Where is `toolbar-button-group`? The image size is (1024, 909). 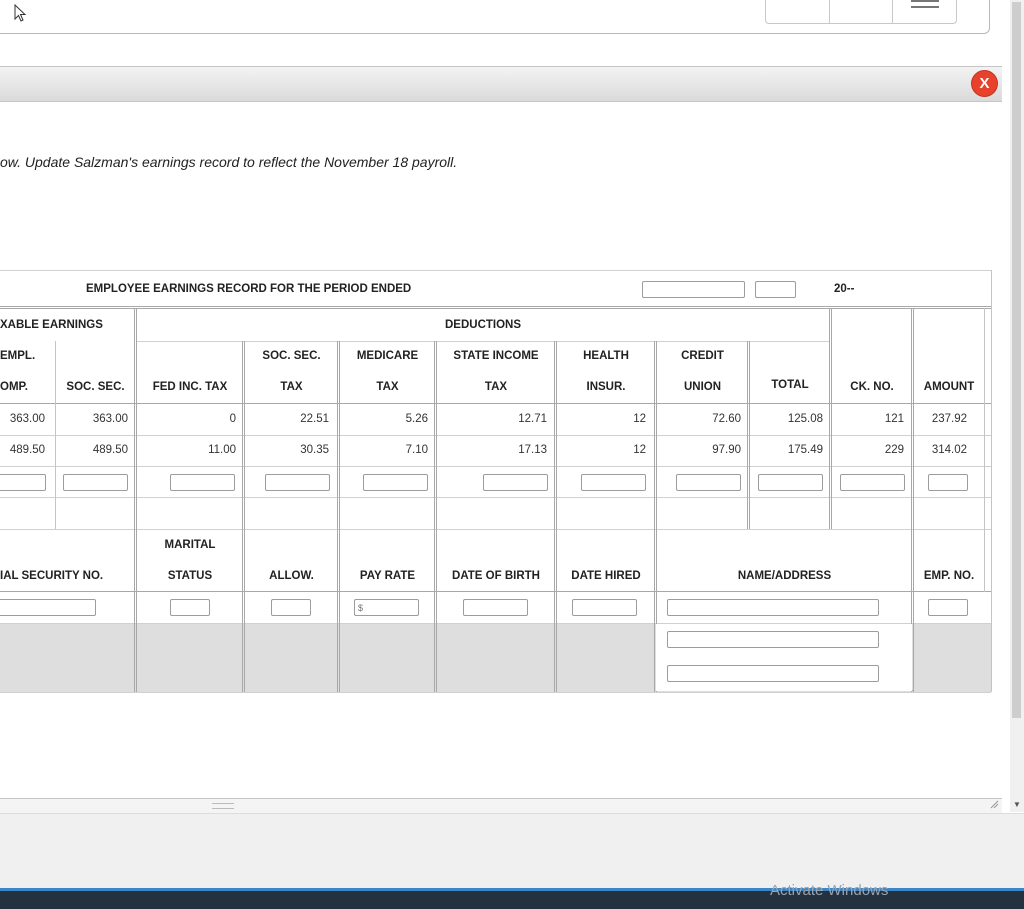
toolbar-button-group is located at coordinates (861, 12).